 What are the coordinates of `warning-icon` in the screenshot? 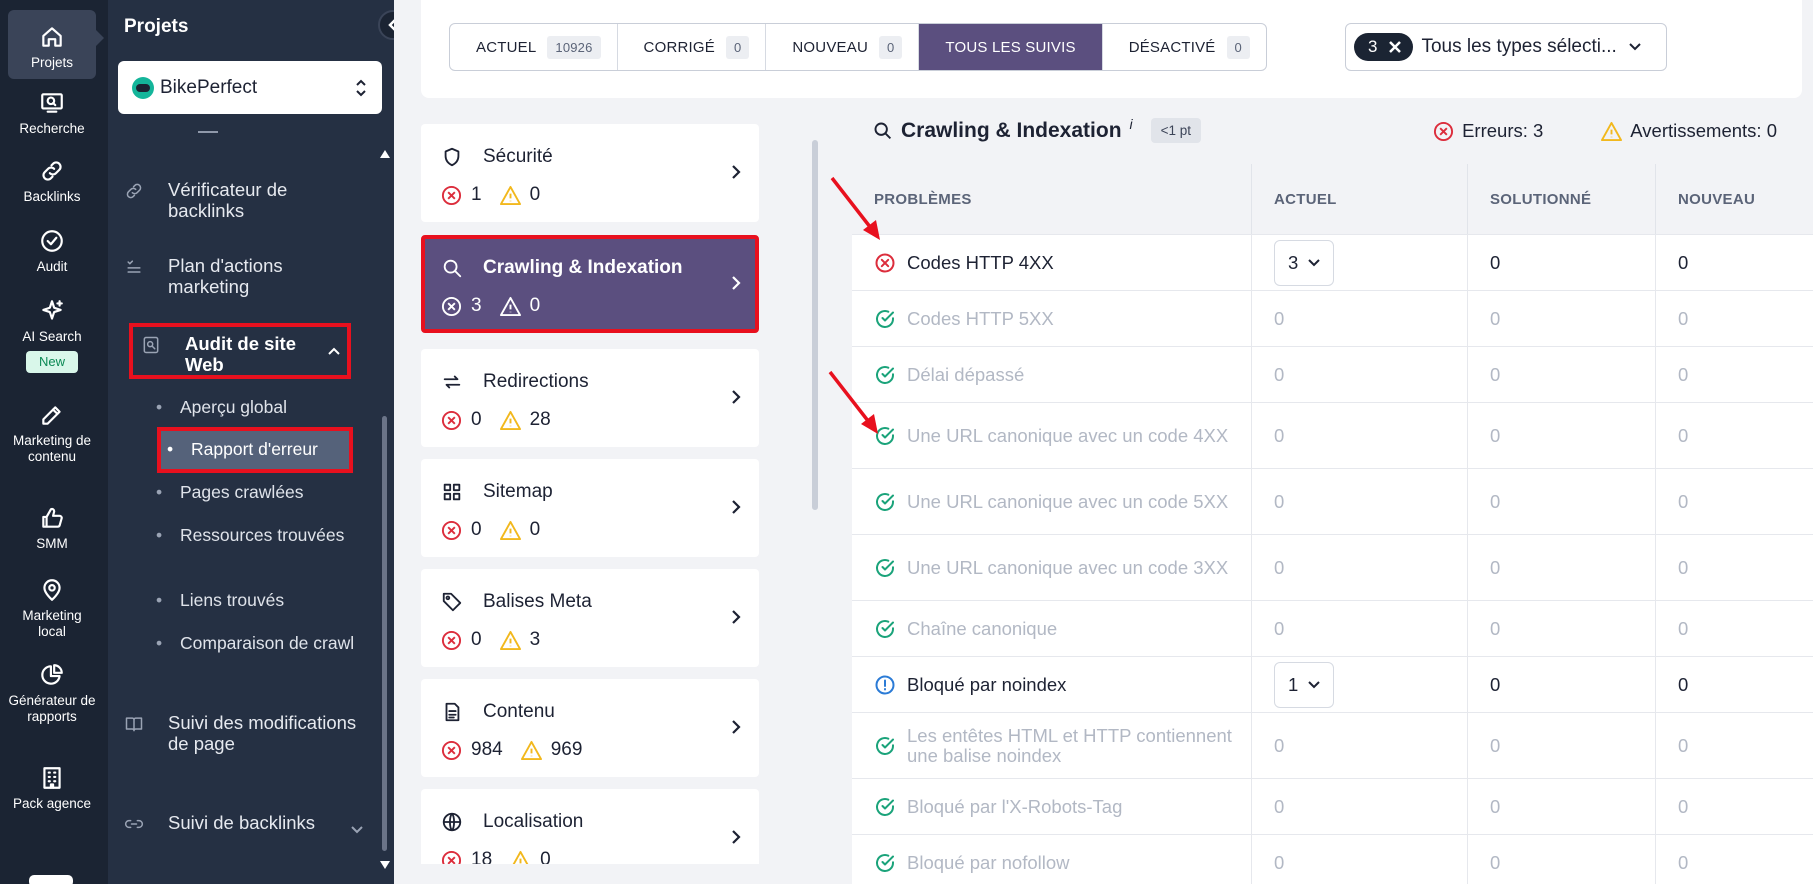 It's located at (510, 306).